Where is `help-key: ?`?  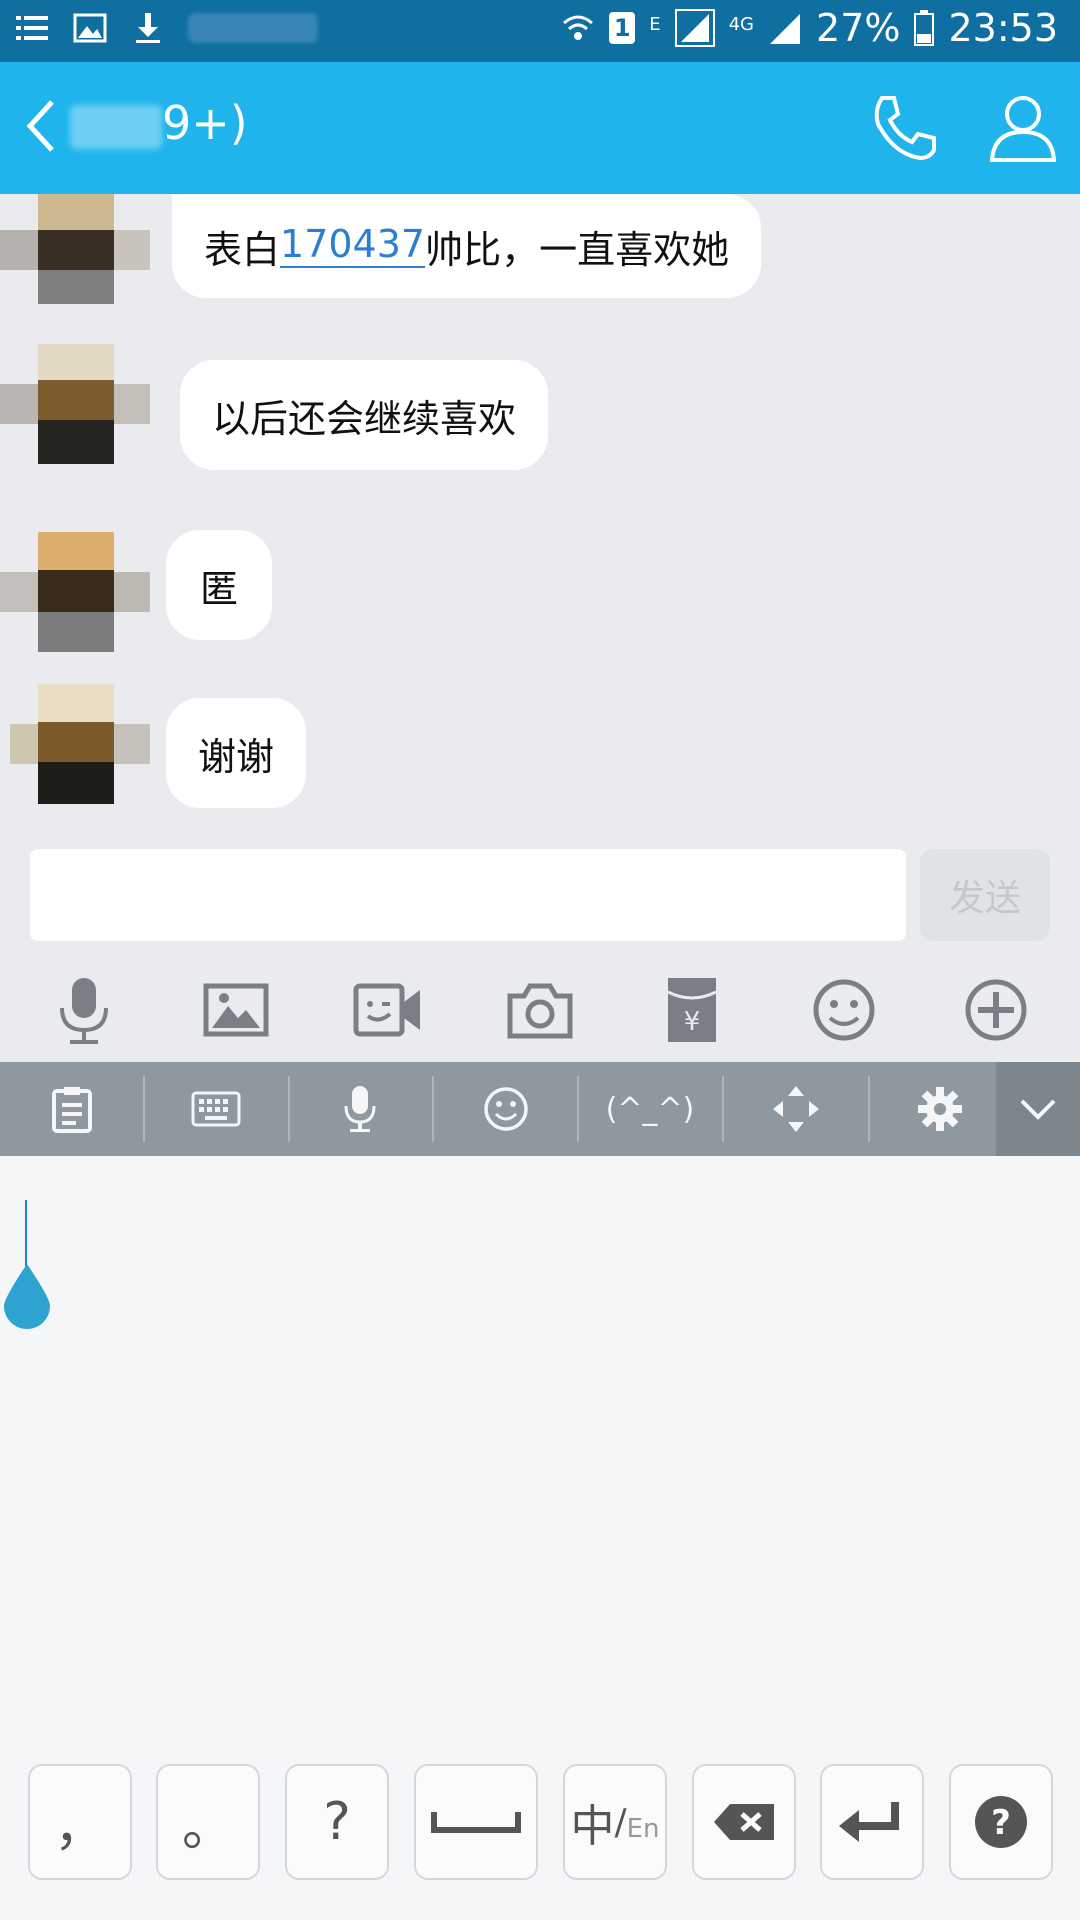
help-key: ? is located at coordinates (1001, 1822).